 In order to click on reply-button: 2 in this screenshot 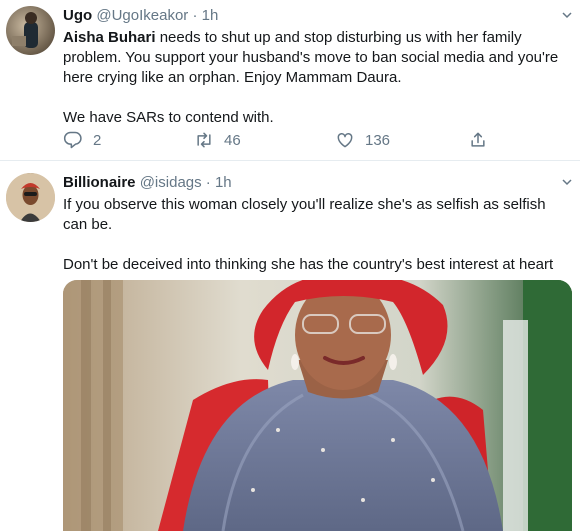, I will do `click(82, 140)`.